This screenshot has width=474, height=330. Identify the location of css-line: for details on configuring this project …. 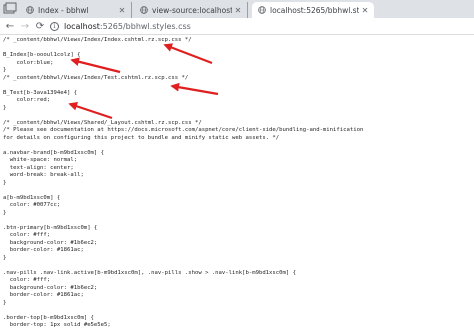
(141, 137).